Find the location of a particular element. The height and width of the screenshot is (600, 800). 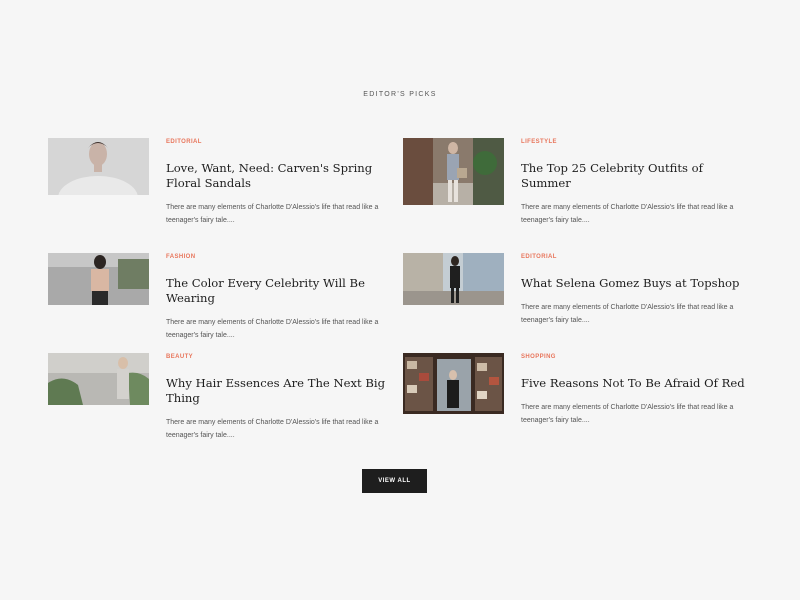

view-all-button: VIEW ALL is located at coordinates (394, 481).